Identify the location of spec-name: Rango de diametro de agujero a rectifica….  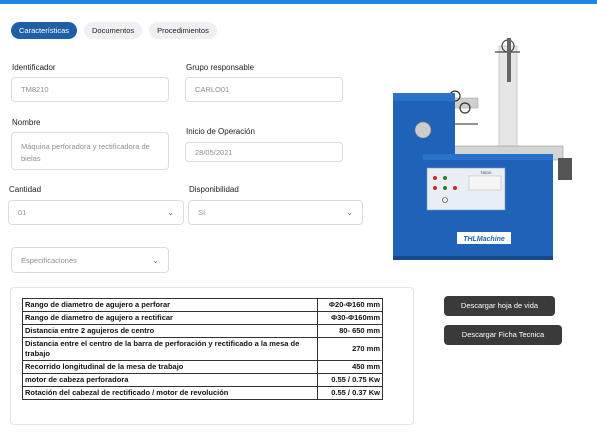
(170, 318).